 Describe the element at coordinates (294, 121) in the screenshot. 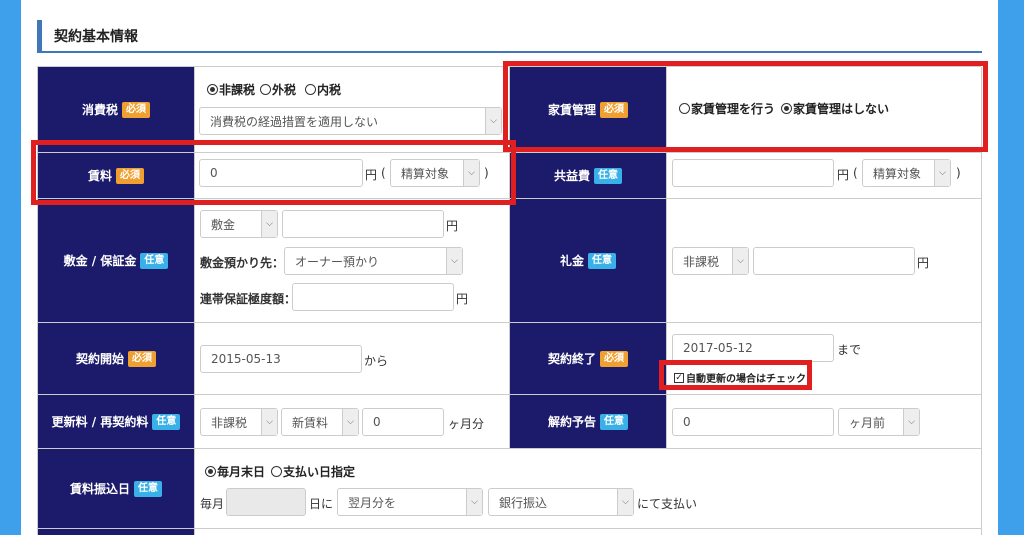

I see `select-value: 消費税の経過措置を適用しない` at that location.